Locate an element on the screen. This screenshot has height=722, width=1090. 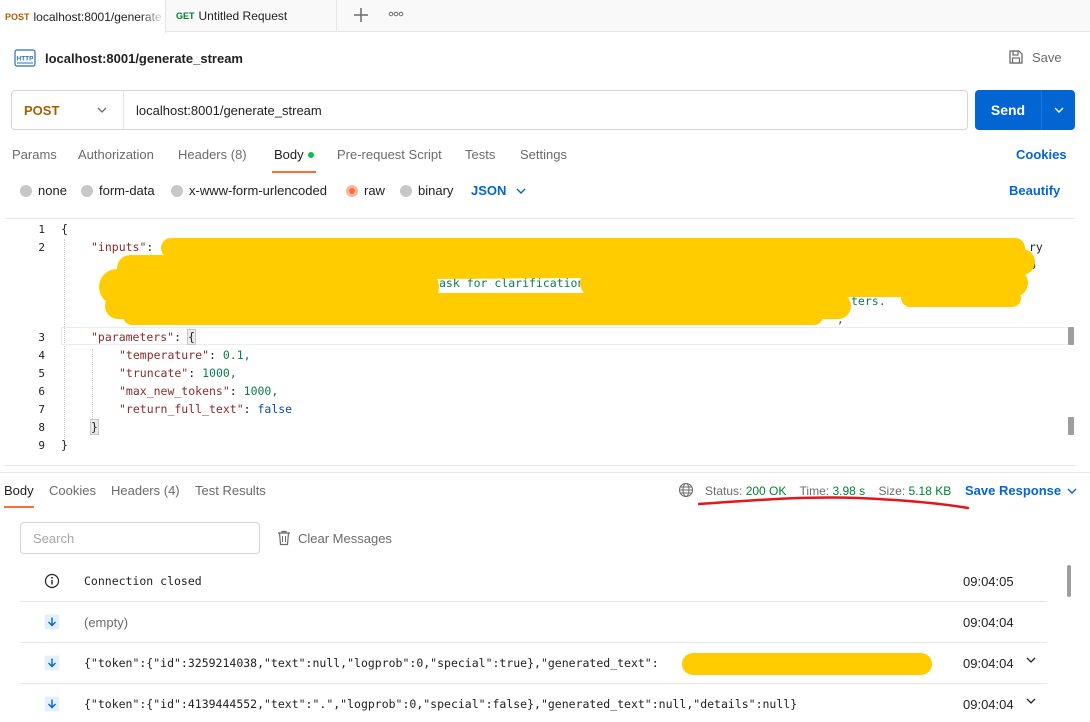
response-tab-cookies: Cookies is located at coordinates (72, 490).